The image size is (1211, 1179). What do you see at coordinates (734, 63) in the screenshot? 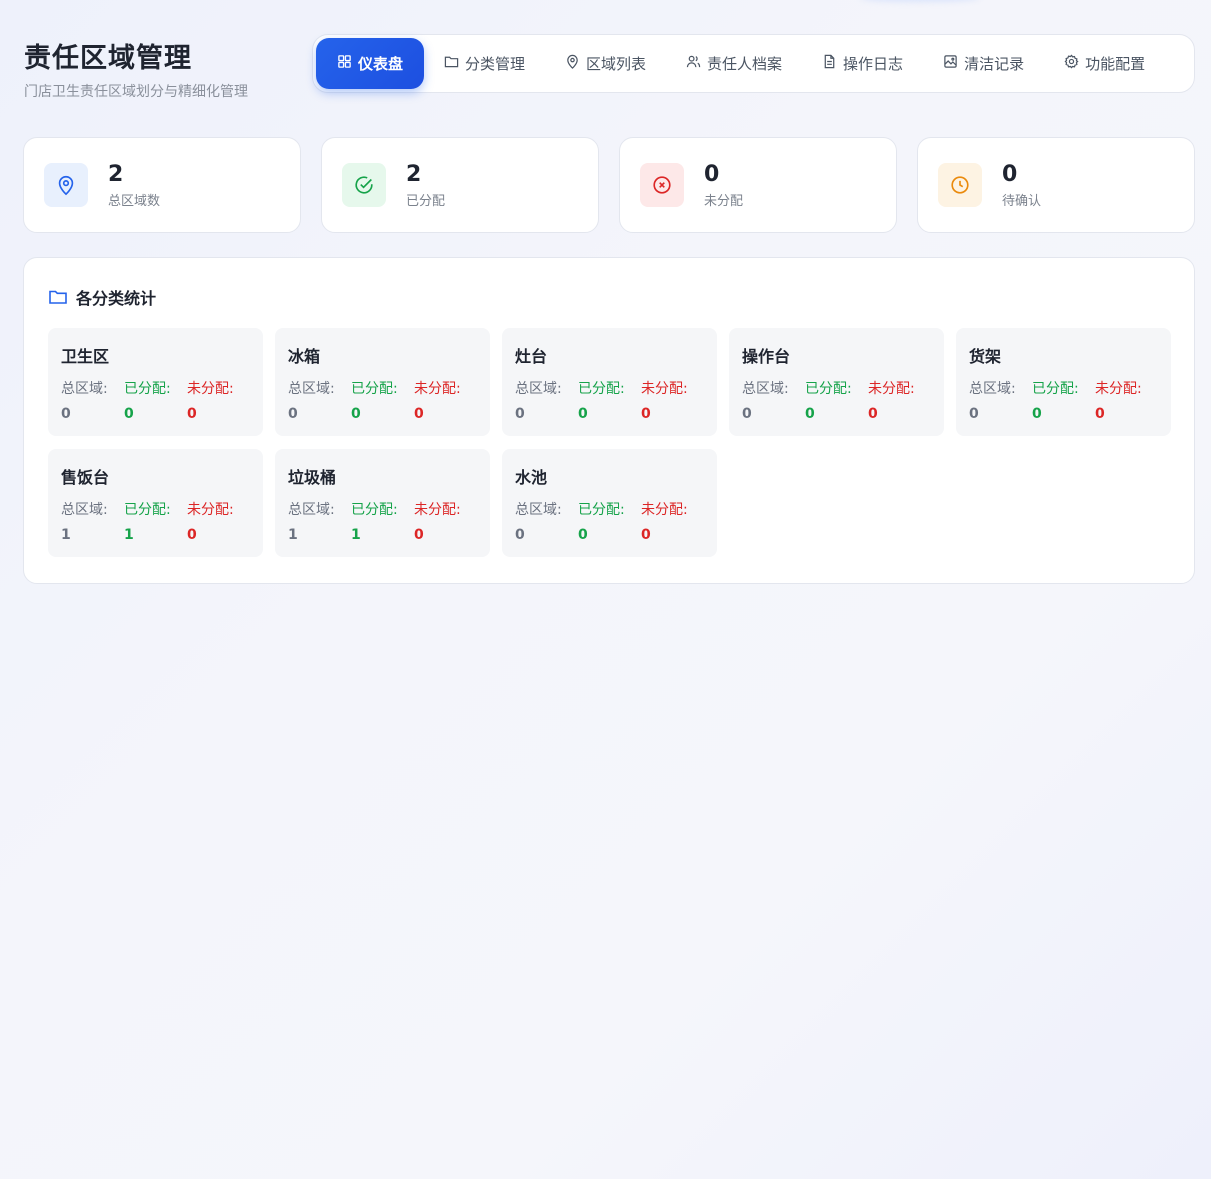
I see `tab-responsible-persons: 责任人档案` at bounding box center [734, 63].